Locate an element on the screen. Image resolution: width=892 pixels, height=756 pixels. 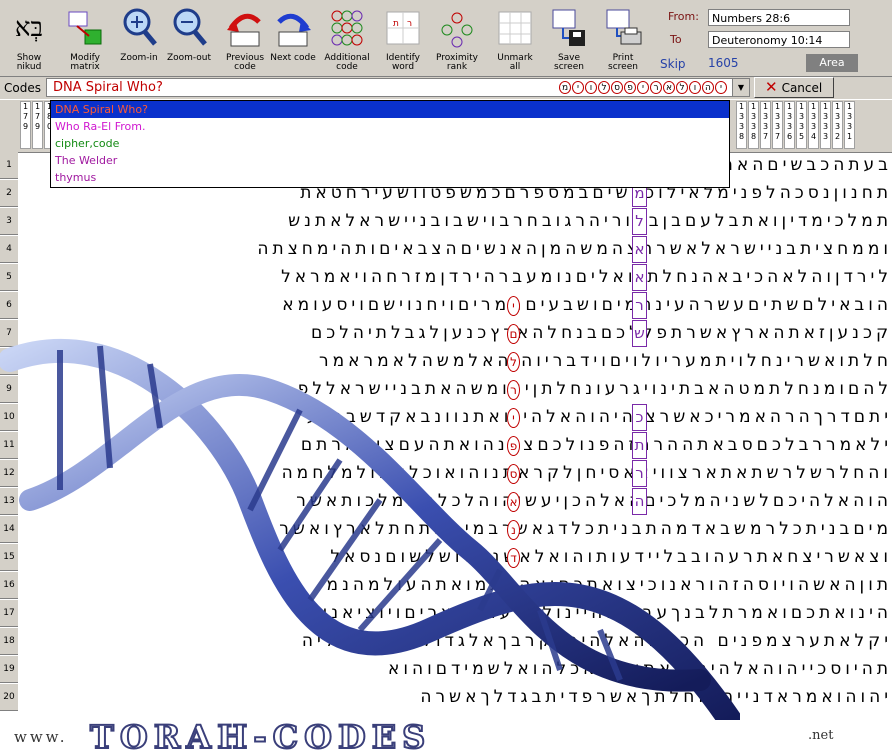
row-number: 17 is located at coordinates (9, 613).